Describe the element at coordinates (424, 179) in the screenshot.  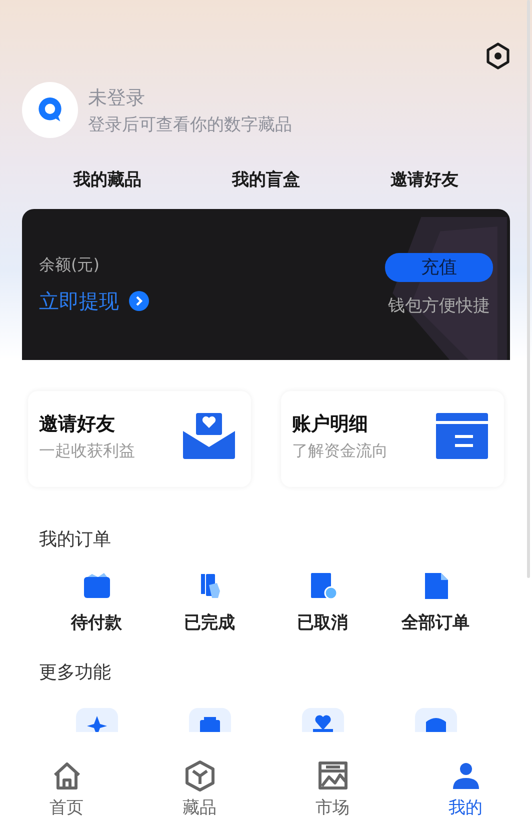
I see `shortcut-link: 邀请好友` at that location.